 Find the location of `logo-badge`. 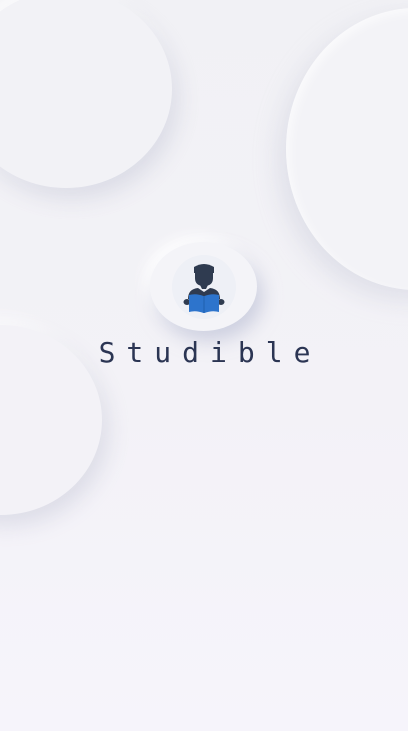

logo-badge is located at coordinates (203, 286).